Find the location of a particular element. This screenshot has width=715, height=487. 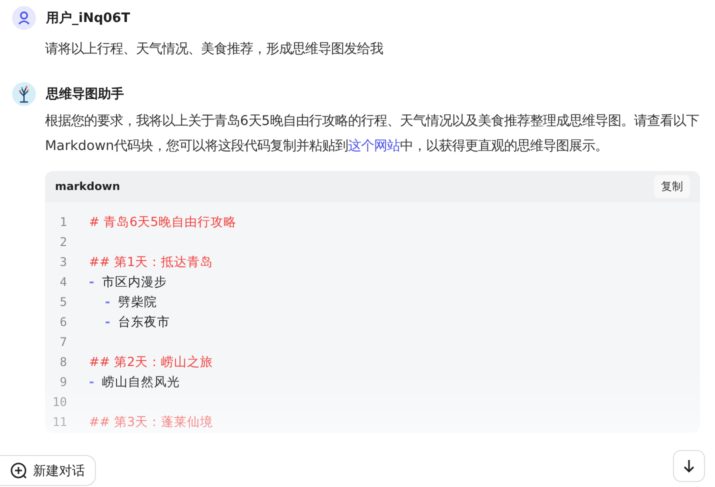

code-heading: ## 第1天：抵达青岛 is located at coordinates (151, 262).